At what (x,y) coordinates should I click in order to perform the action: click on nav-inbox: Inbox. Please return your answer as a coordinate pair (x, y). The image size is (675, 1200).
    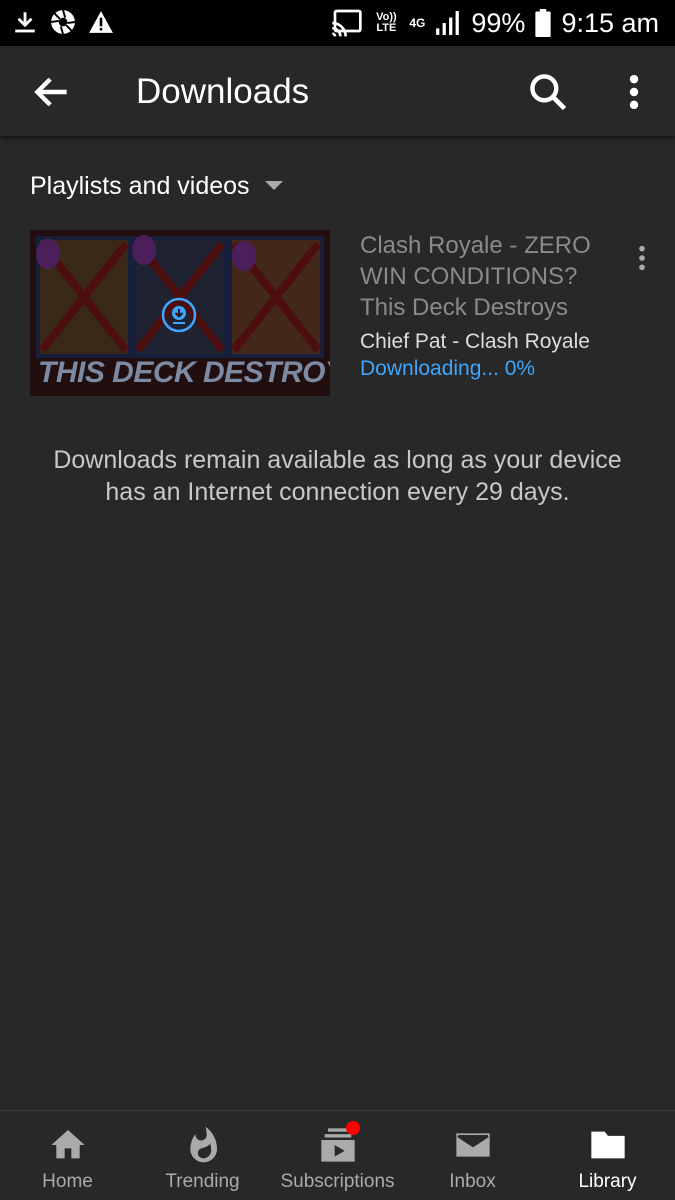
    Looking at the image, I should click on (472, 1155).